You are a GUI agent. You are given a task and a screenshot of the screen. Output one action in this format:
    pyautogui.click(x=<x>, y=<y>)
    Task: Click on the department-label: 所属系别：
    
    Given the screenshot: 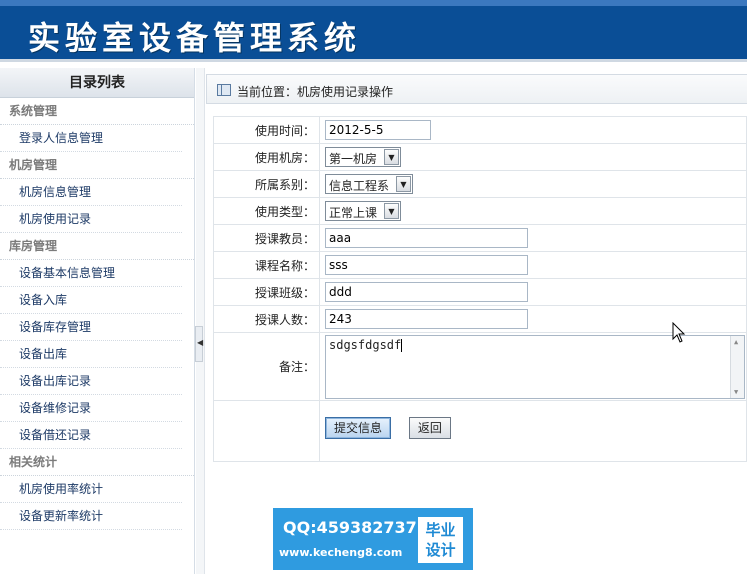 What is the action you would take?
    pyautogui.click(x=266, y=184)
    